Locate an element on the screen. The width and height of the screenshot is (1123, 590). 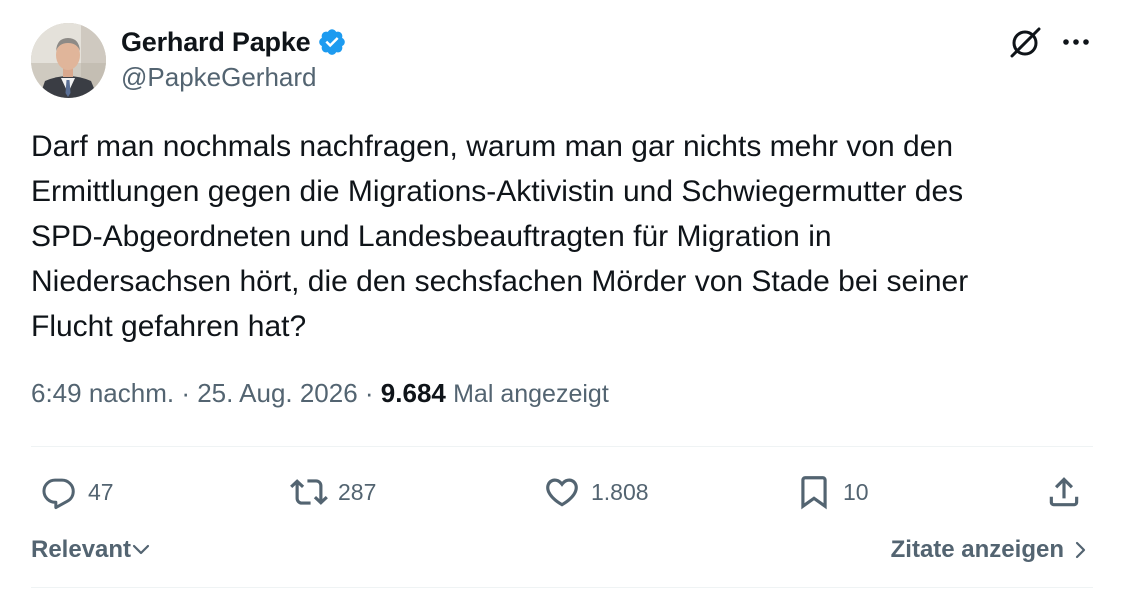
like-count: 1.808 is located at coordinates (620, 491).